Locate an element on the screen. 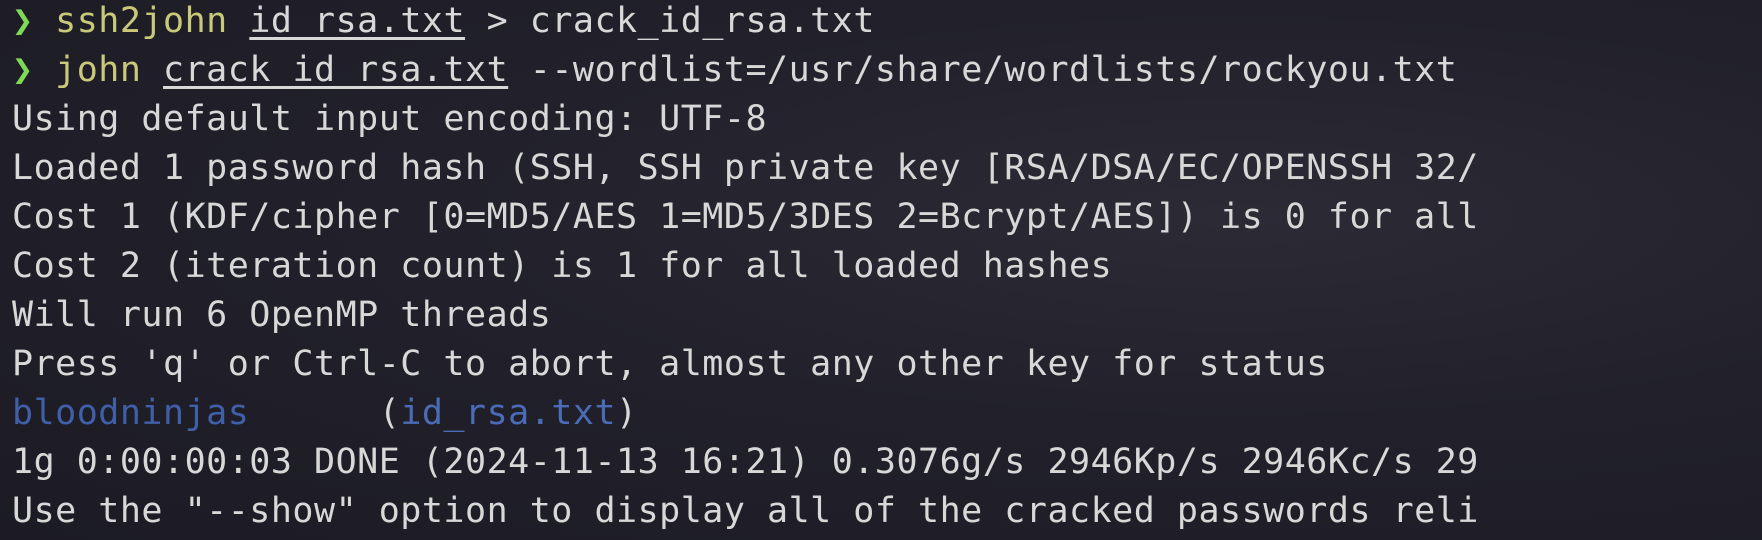 Image resolution: width=1762 pixels, height=540 pixels. command-file-arg: id_rsa.txt is located at coordinates (357, 21).